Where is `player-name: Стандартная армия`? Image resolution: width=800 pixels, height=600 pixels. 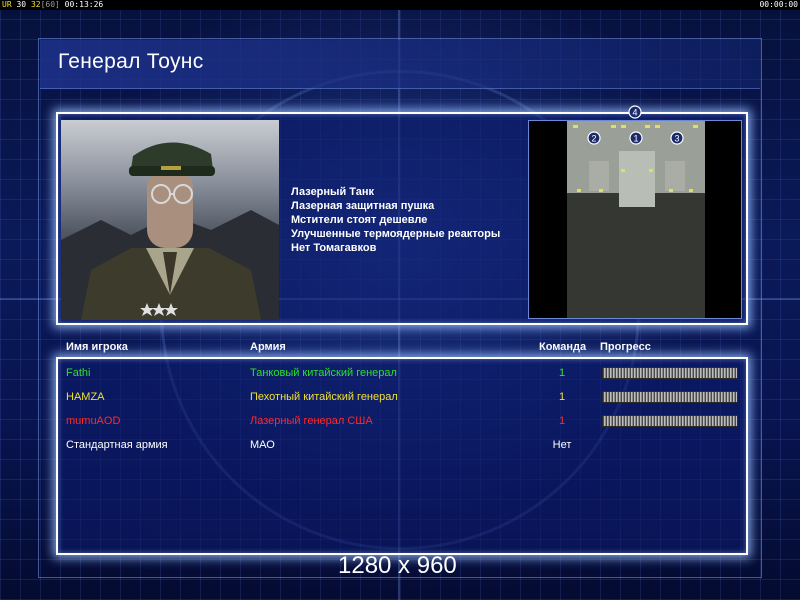 player-name: Стандартная армия is located at coordinates (117, 445).